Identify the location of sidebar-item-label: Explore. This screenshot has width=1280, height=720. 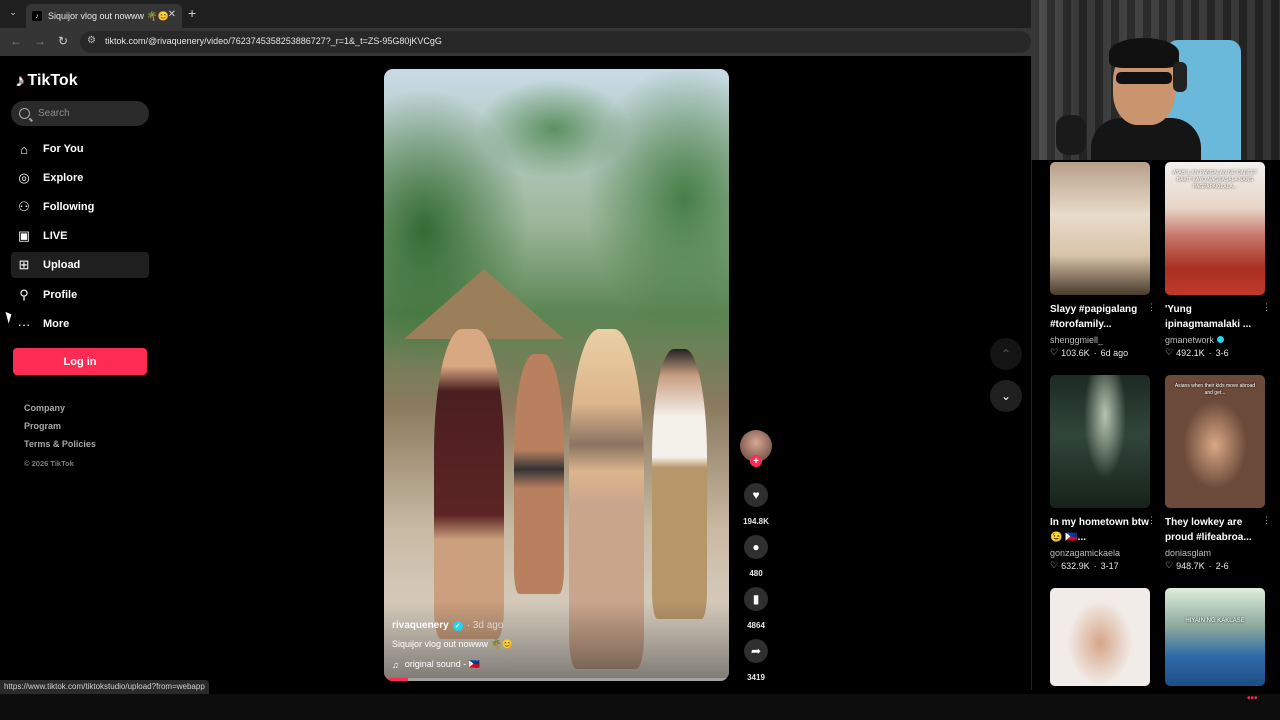
(63, 178).